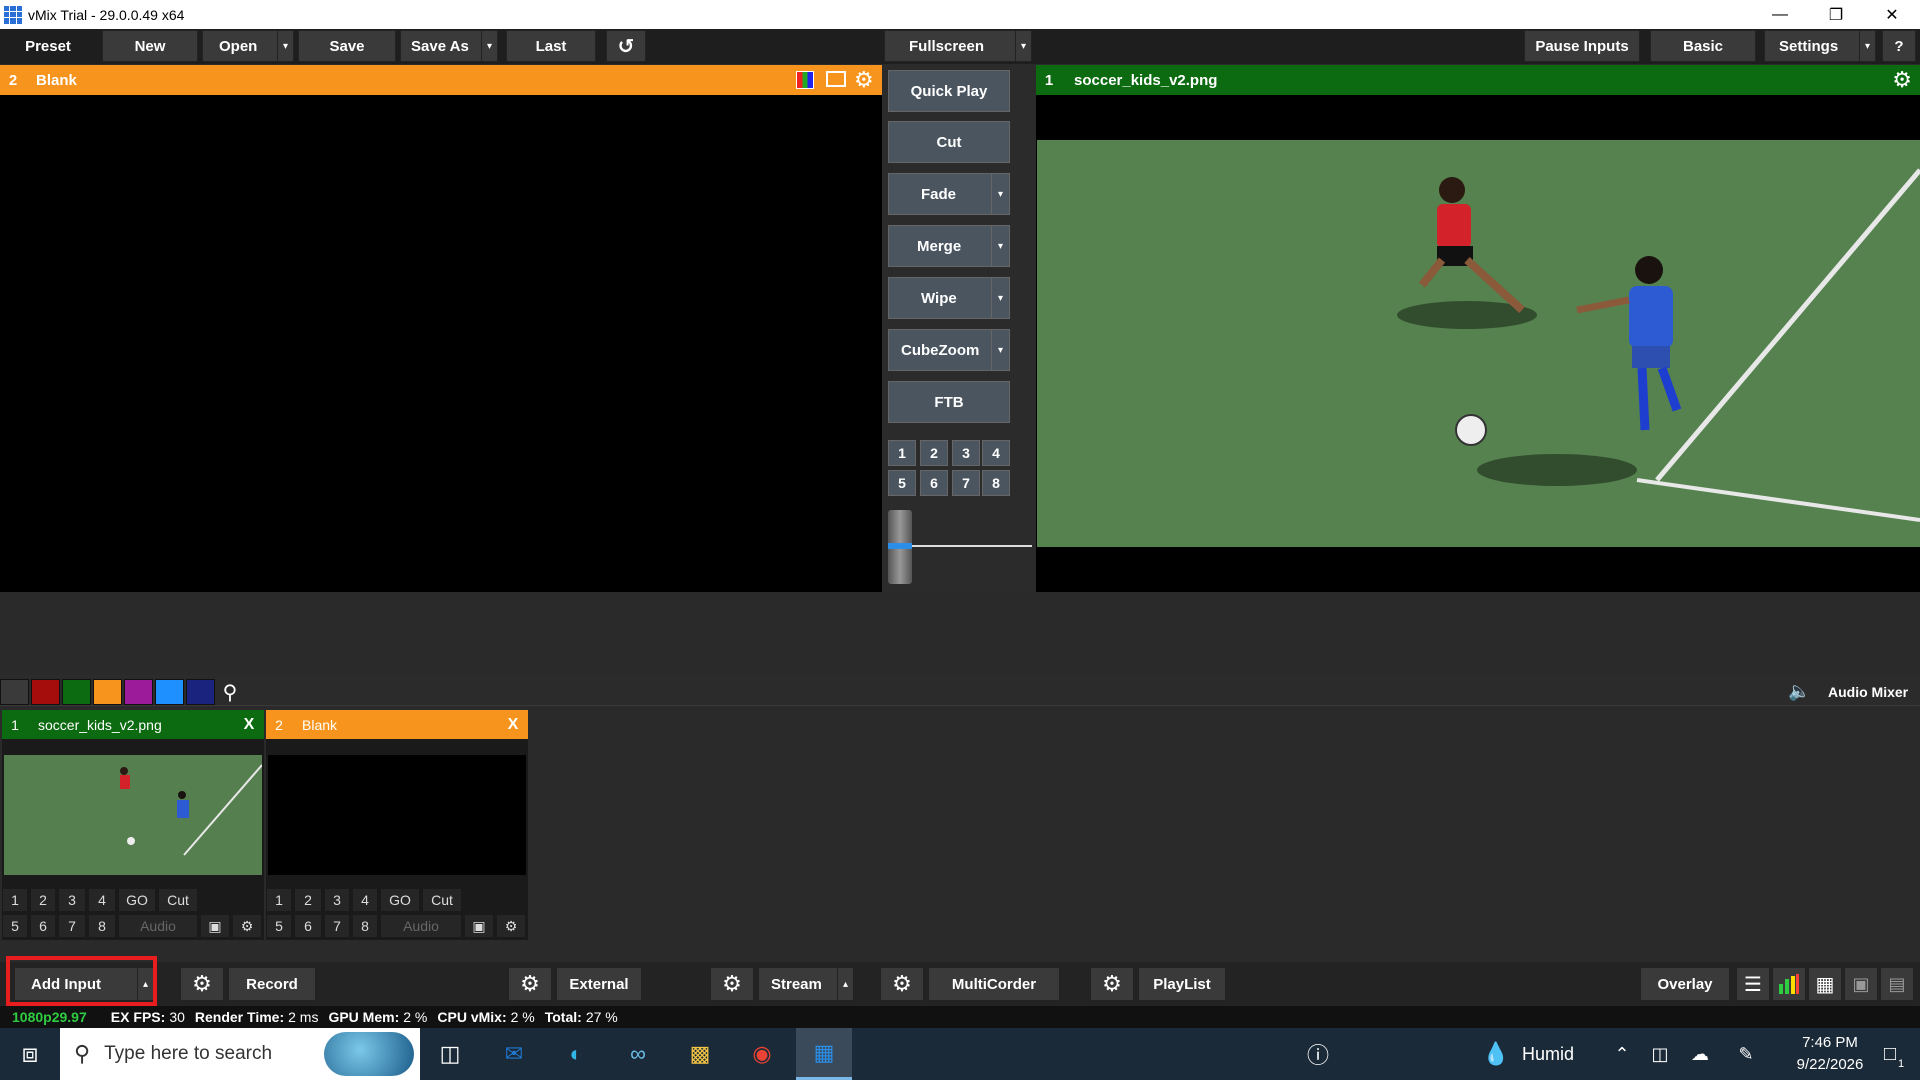 The width and height of the screenshot is (1920, 1080). Describe the element at coordinates (934, 453) in the screenshot. I see `quick-transition-2: 2` at that location.